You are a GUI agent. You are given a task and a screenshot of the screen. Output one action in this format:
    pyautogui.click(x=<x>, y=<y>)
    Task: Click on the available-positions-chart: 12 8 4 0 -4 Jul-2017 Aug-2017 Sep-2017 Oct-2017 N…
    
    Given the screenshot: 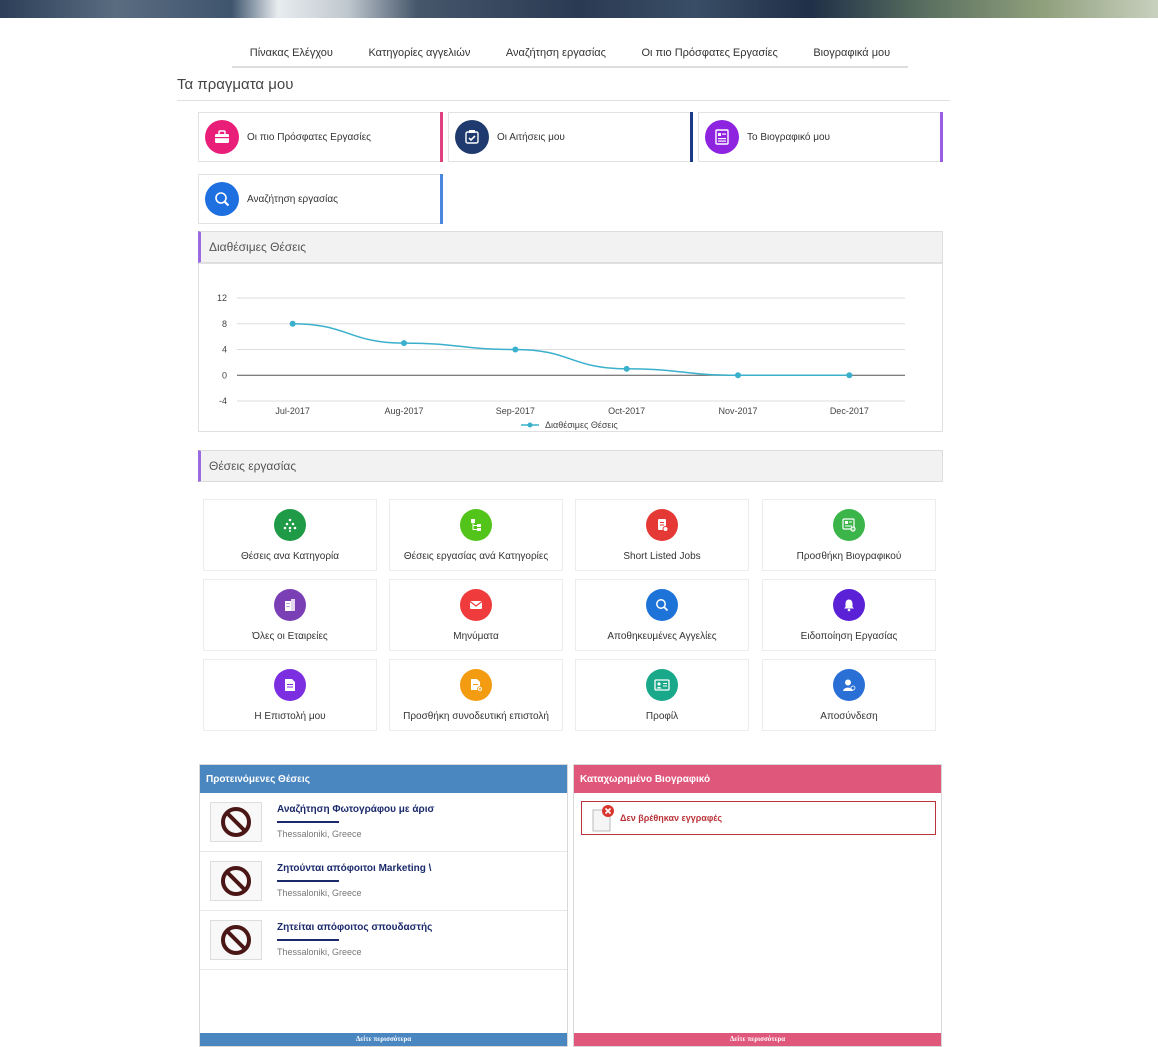 What is the action you would take?
    pyautogui.click(x=570, y=347)
    